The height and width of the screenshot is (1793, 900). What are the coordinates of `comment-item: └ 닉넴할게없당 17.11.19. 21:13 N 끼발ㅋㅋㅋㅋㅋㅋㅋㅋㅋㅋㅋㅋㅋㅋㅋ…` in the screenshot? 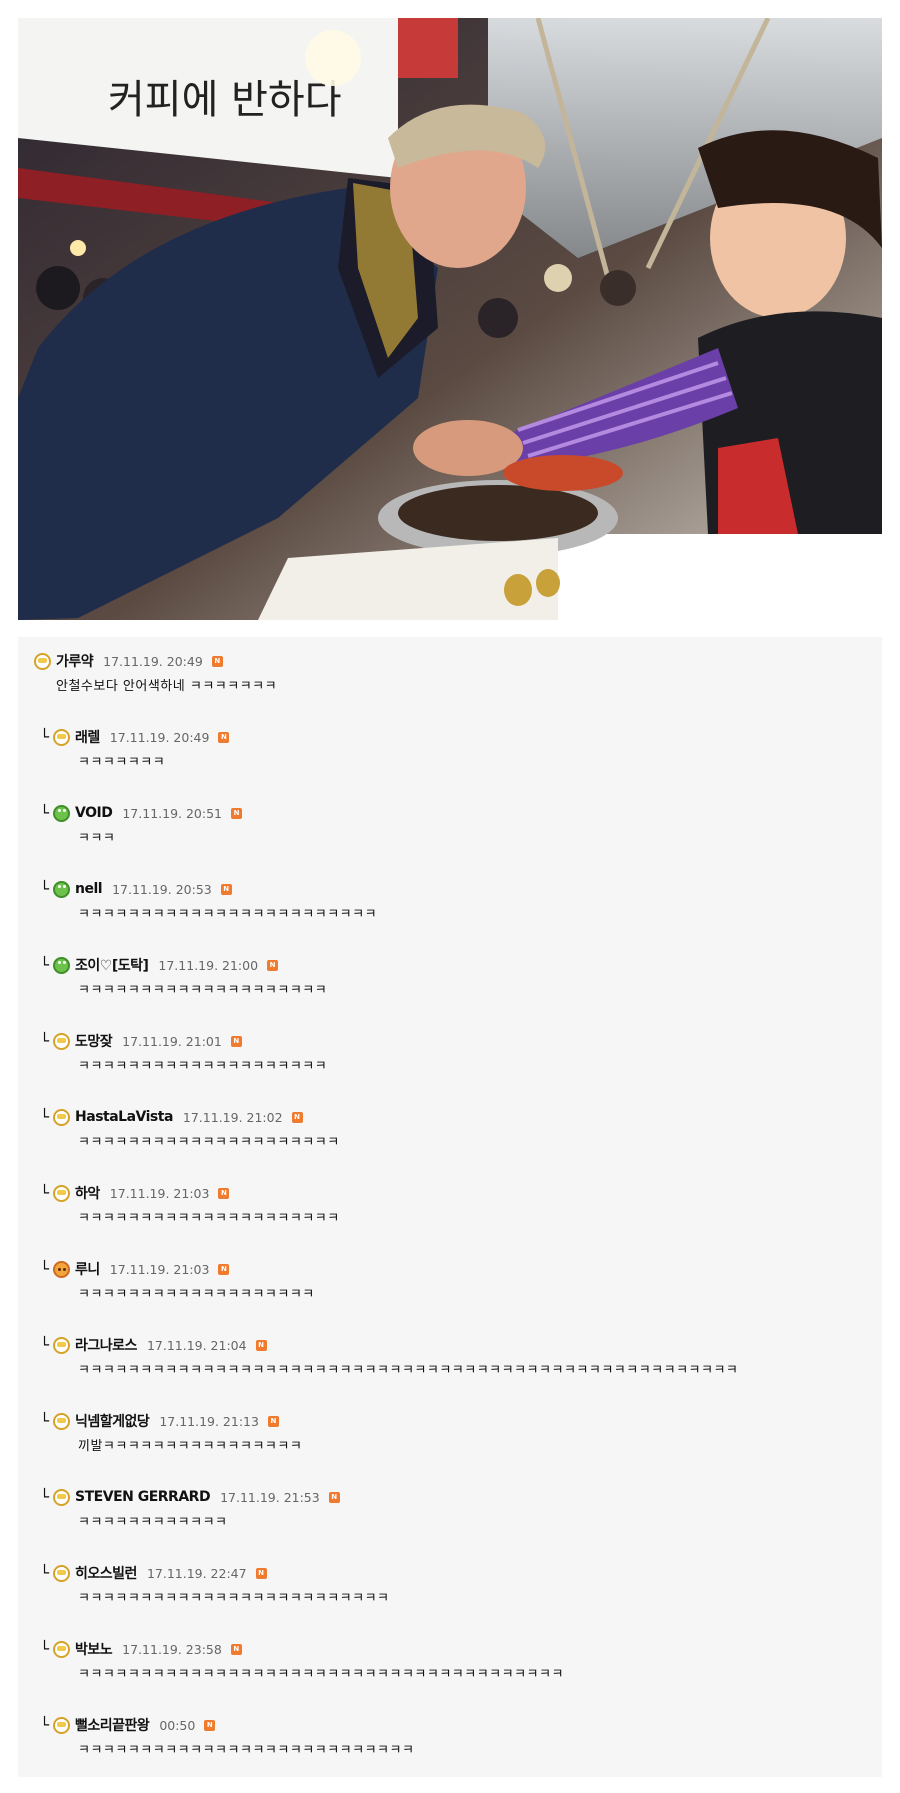 It's located at (450, 1447).